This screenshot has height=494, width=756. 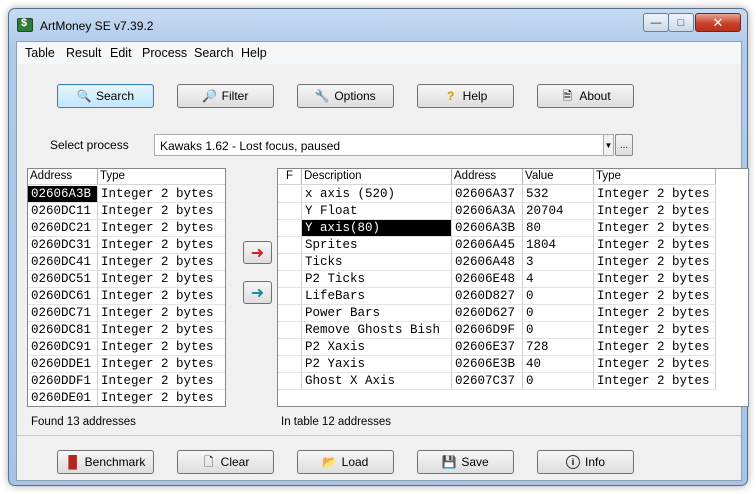 I want to click on cell-description: Y Float, so click(x=377, y=211).